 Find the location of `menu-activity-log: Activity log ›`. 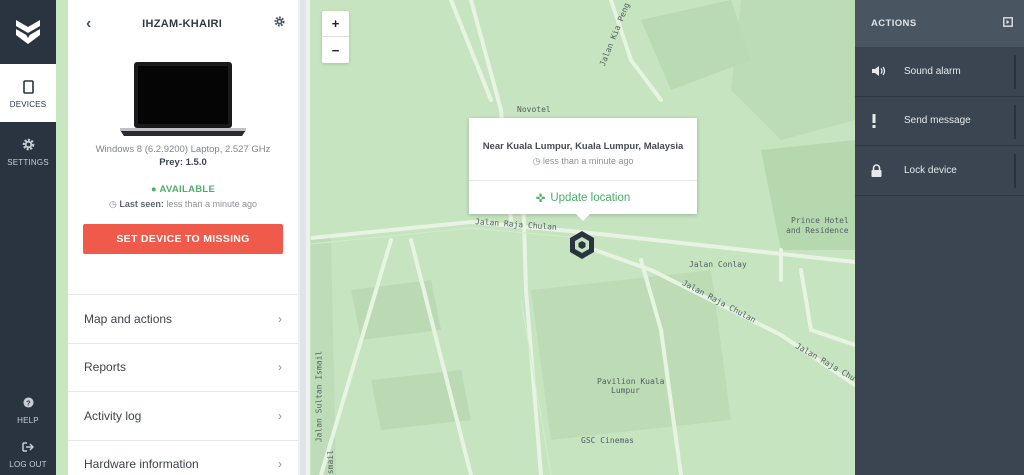

menu-activity-log: Activity log › is located at coordinates (183, 415).